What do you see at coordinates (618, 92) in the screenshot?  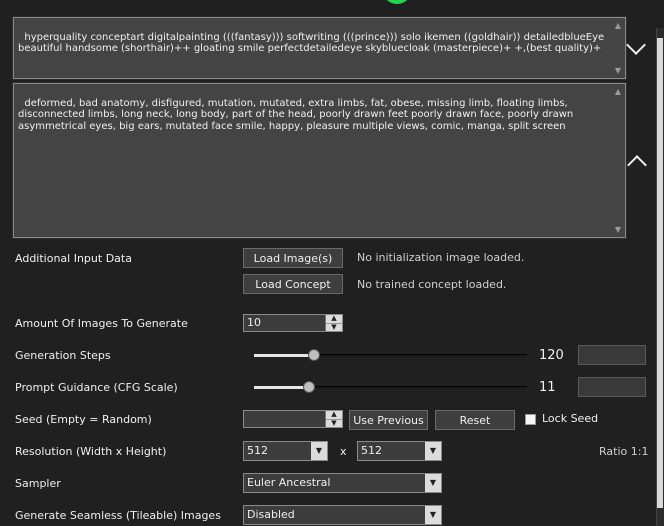 I see `negative-scroll-up-icon: ▲` at bounding box center [618, 92].